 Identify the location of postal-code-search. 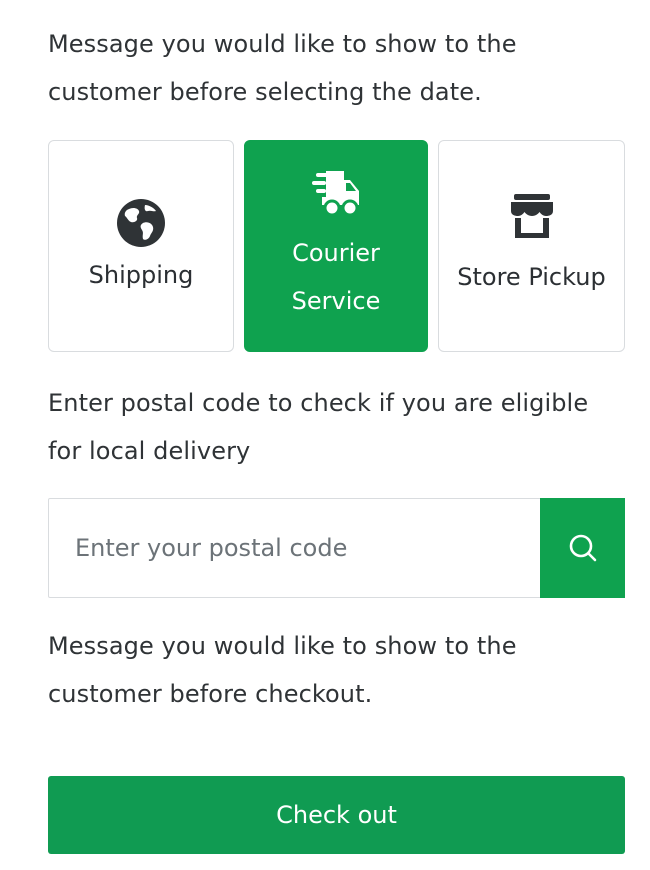
(336, 548).